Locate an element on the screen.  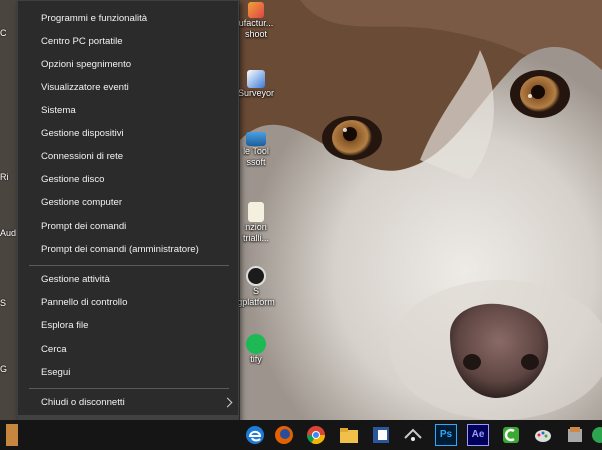
word-icon is located at coordinates (381, 435).